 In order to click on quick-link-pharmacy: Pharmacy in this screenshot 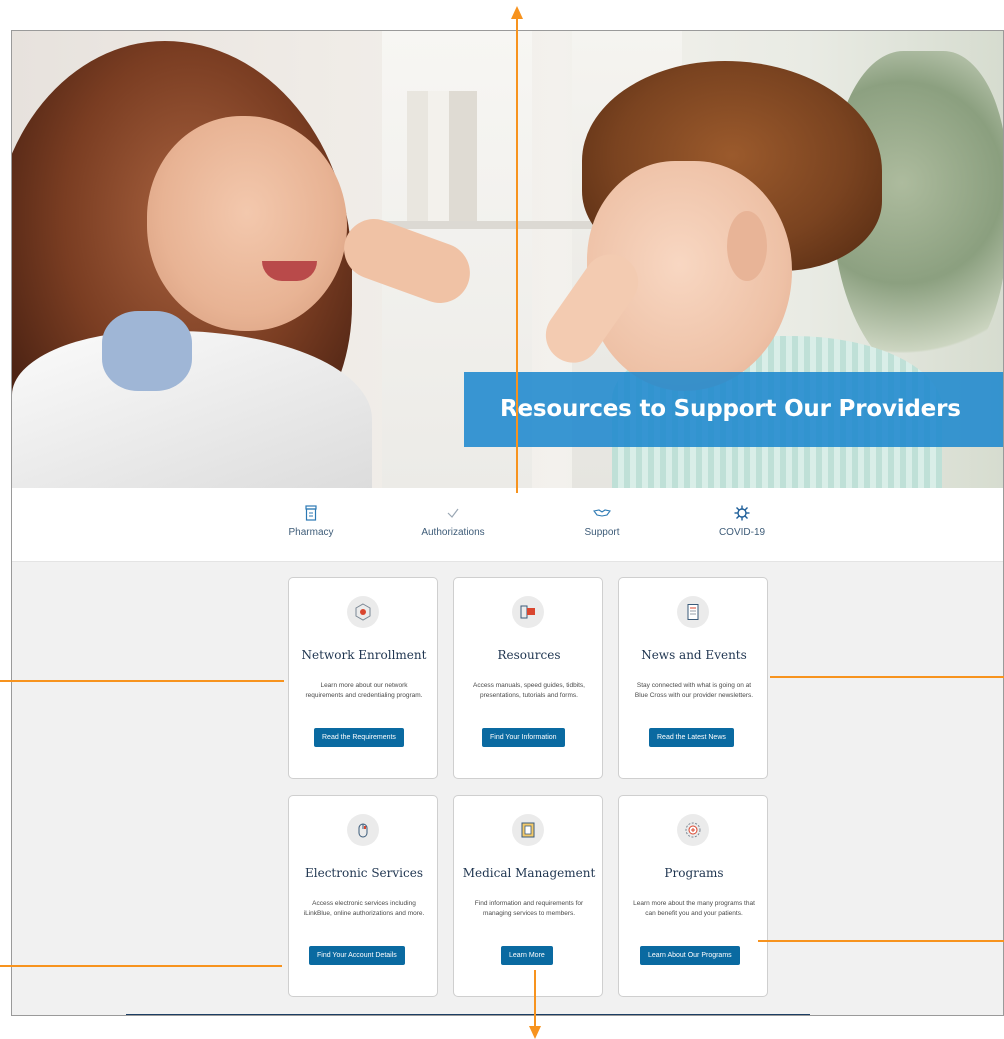, I will do `click(311, 520)`.